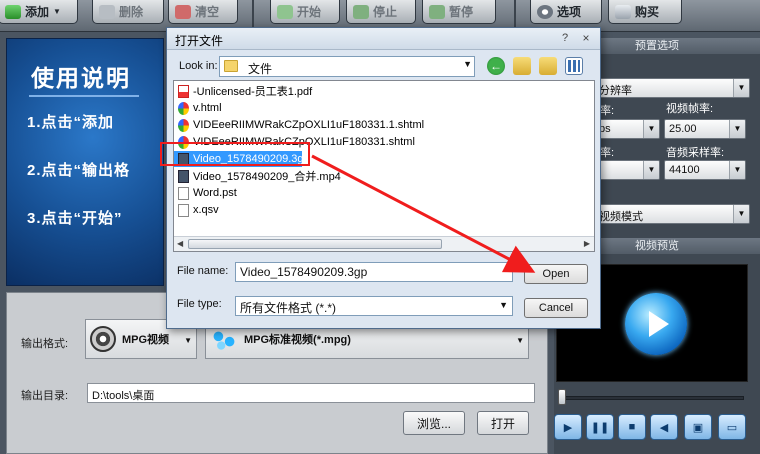  I want to click on look-in-label: Look in:, so click(198, 66).